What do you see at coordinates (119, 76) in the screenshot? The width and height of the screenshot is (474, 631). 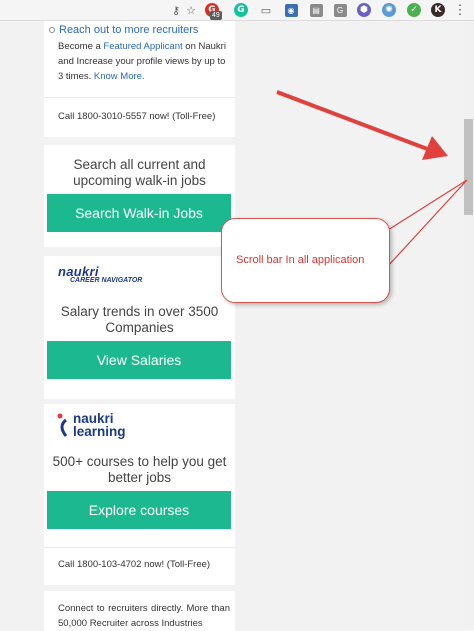 I see `know-more-link: Know More.` at bounding box center [119, 76].